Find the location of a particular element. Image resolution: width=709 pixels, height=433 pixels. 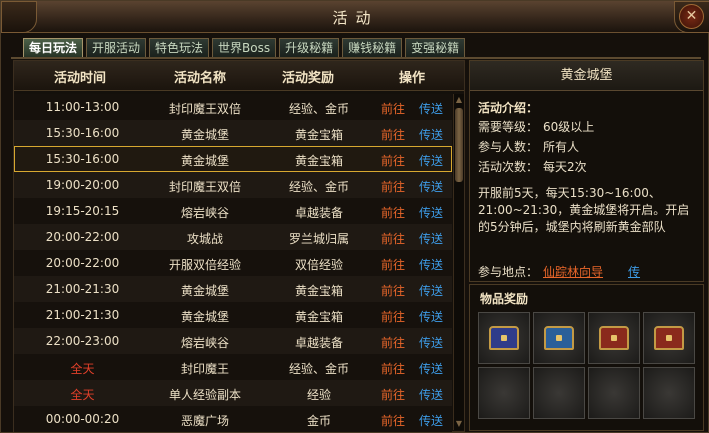

location-row: 参与地点： 仙踪林向导 传 is located at coordinates (559, 272).